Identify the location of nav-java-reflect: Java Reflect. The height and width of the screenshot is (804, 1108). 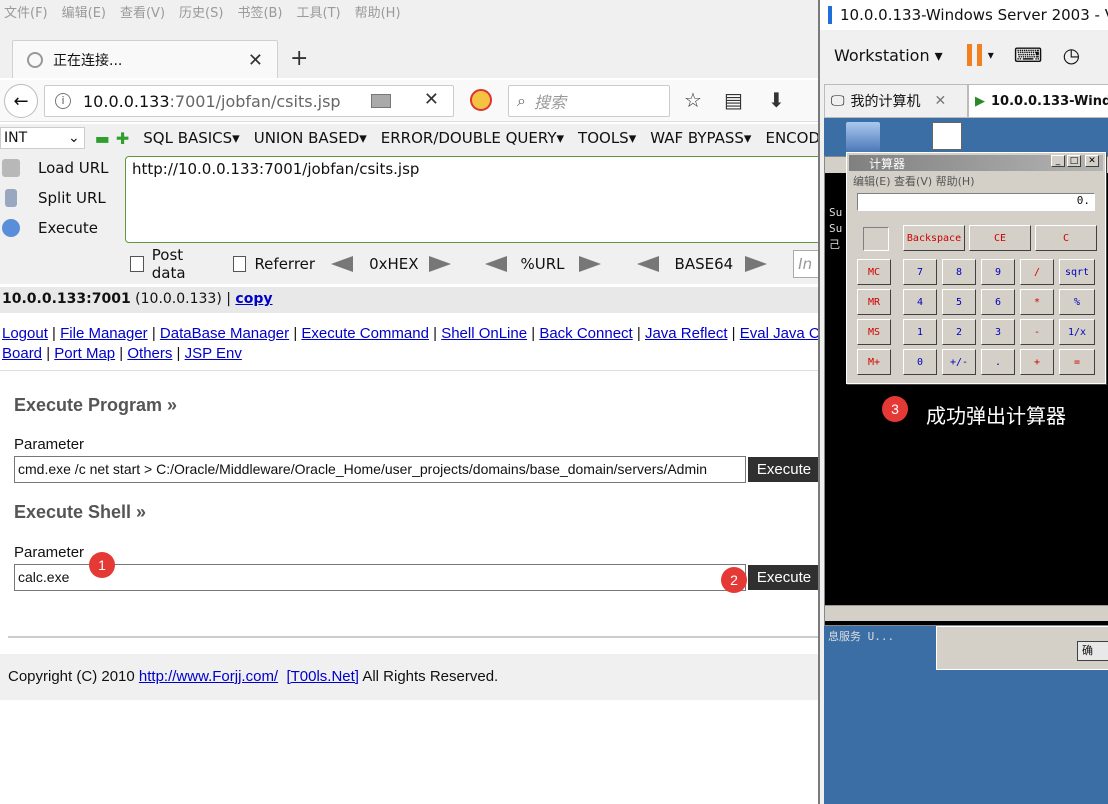
(686, 333).